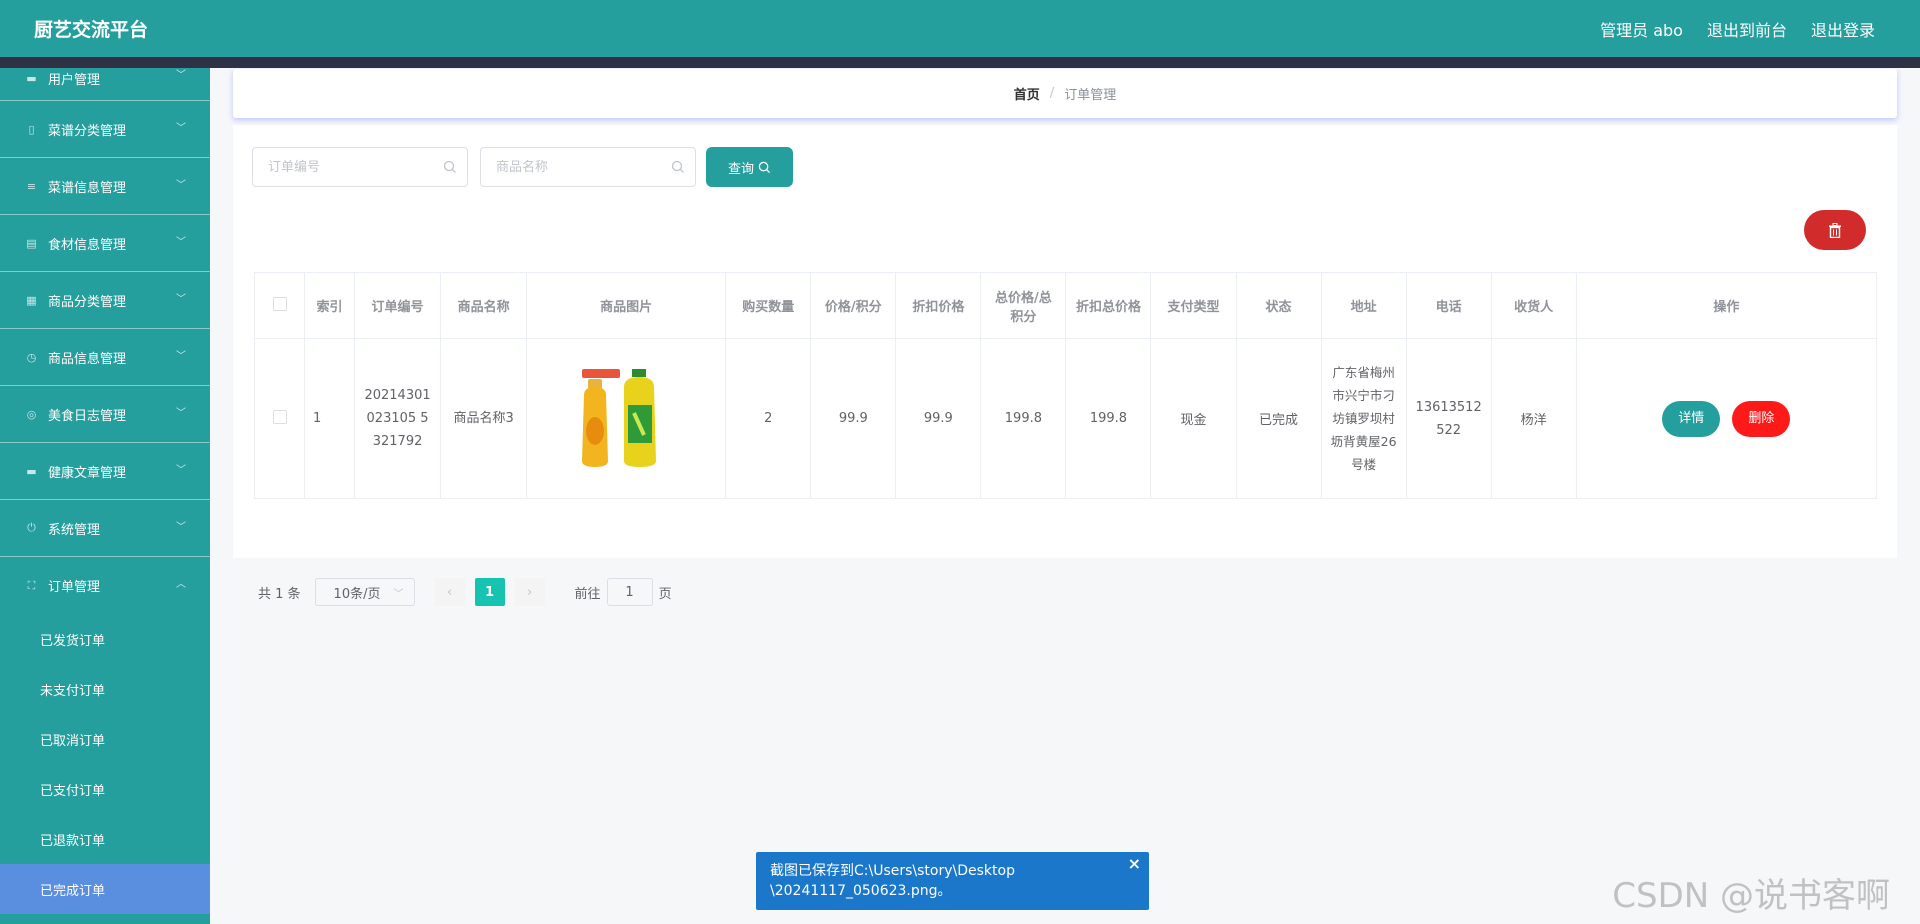 This screenshot has width=1920, height=924. I want to click on query-button: 查询, so click(749, 167).